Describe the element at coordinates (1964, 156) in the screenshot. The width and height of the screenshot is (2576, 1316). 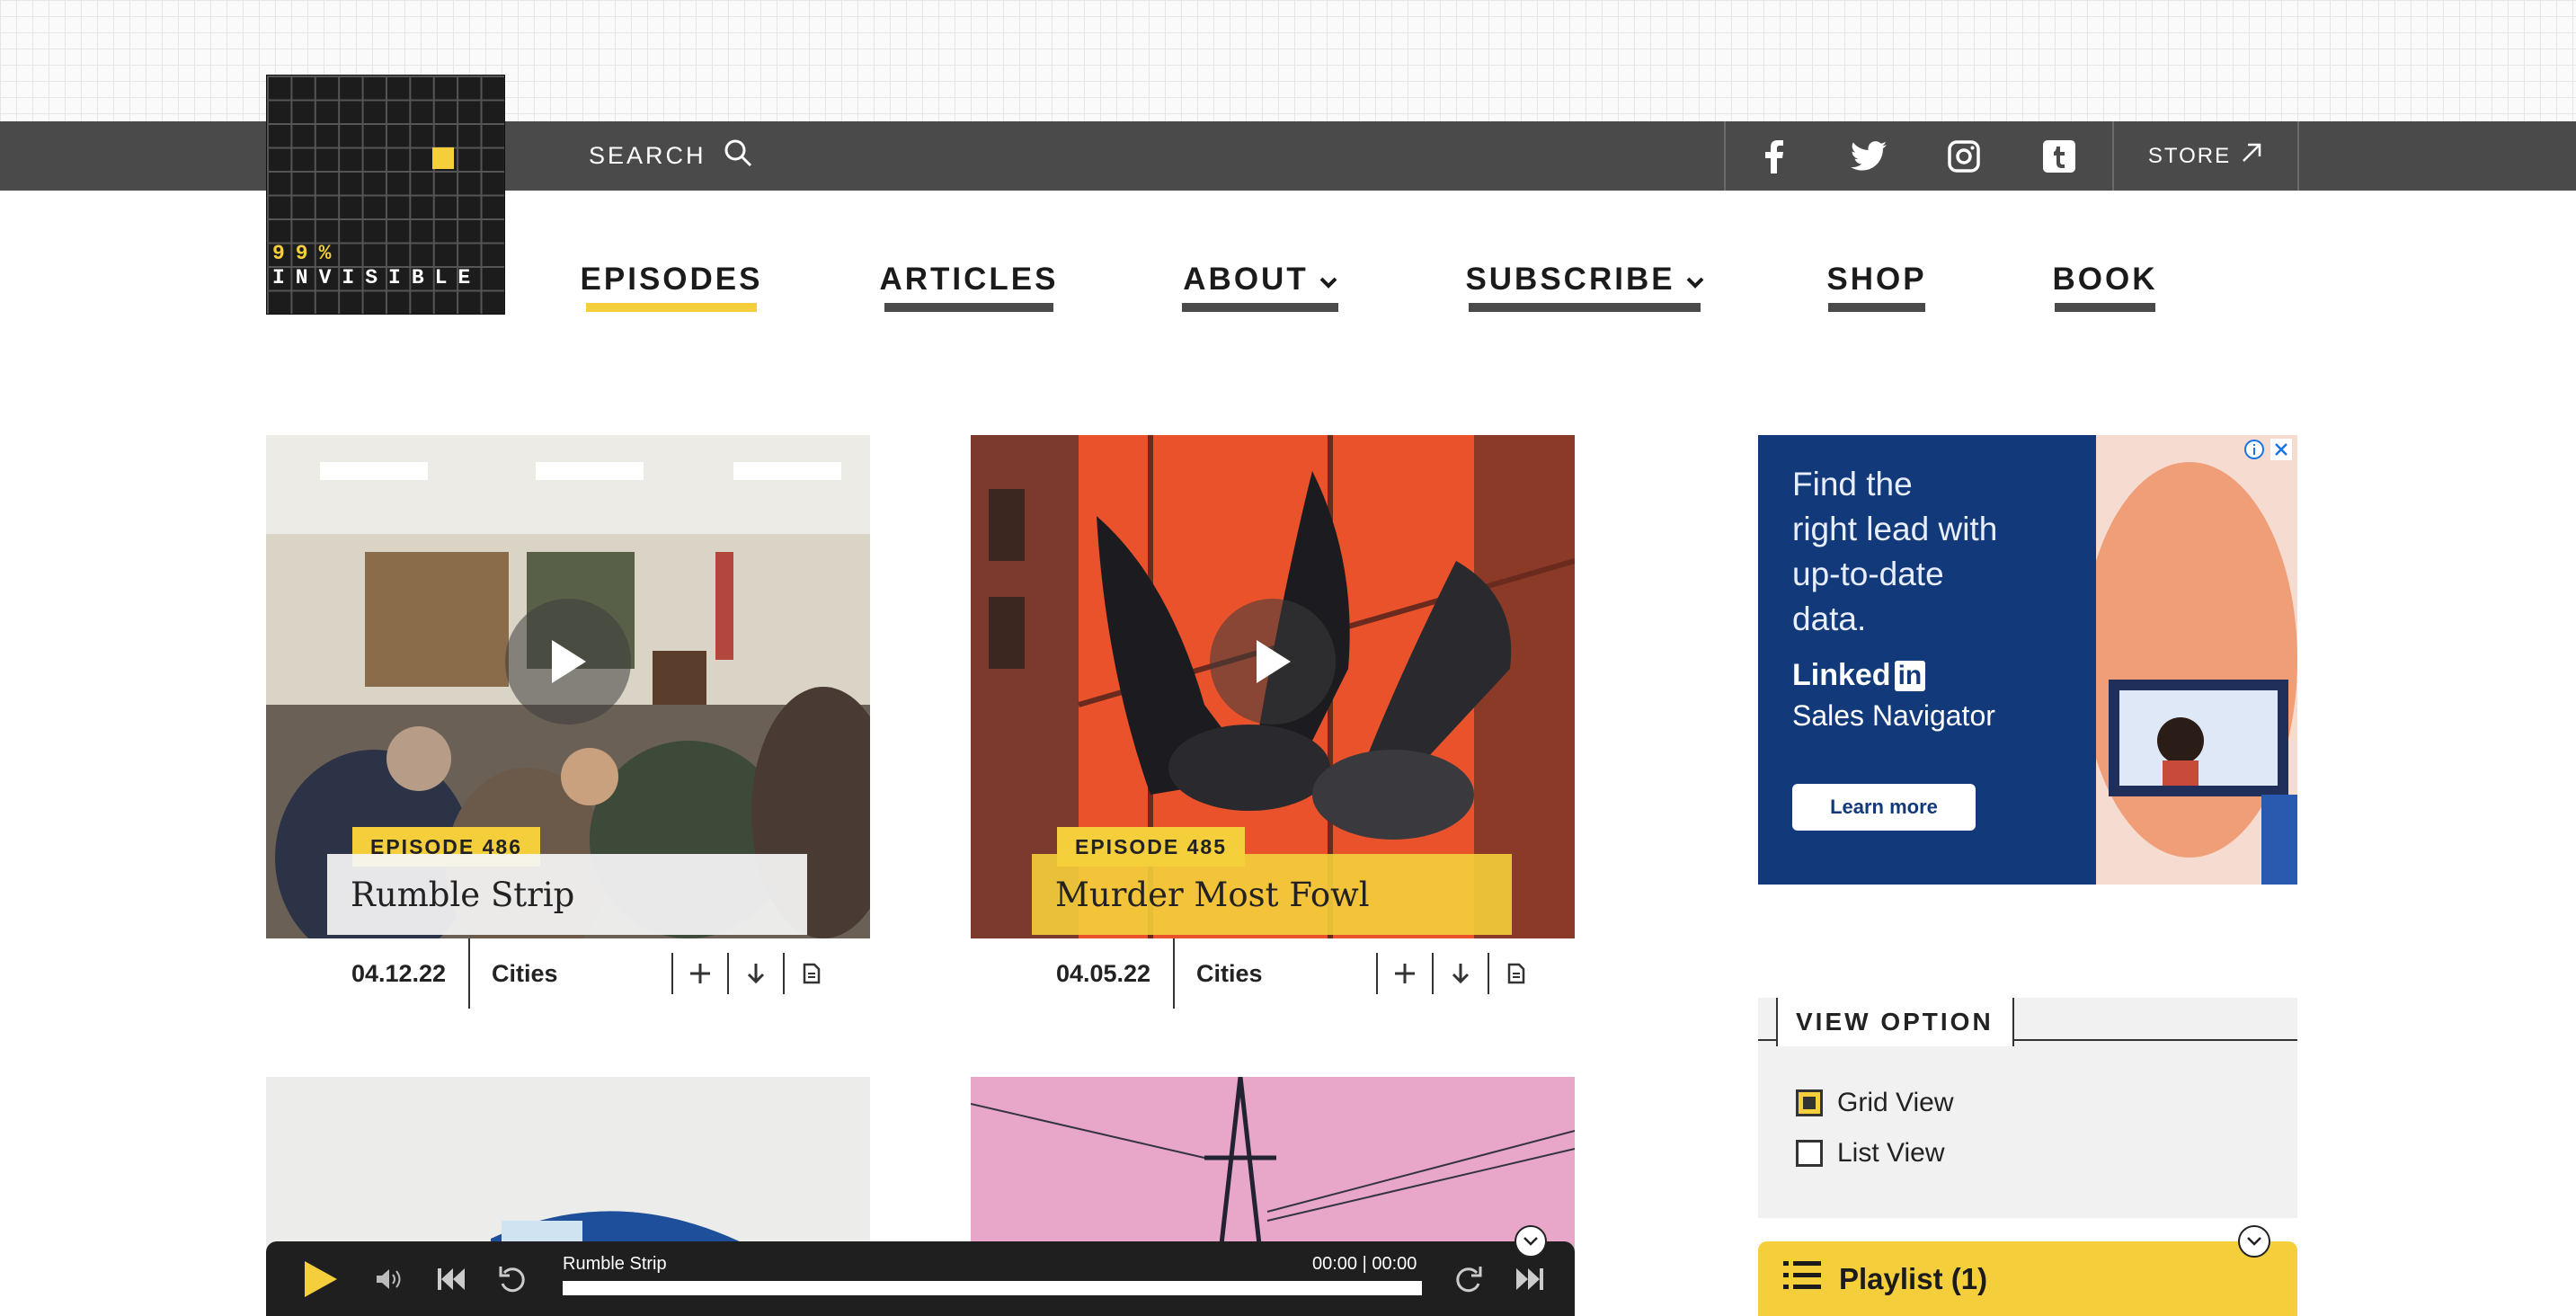
I see `instagram-icon` at that location.